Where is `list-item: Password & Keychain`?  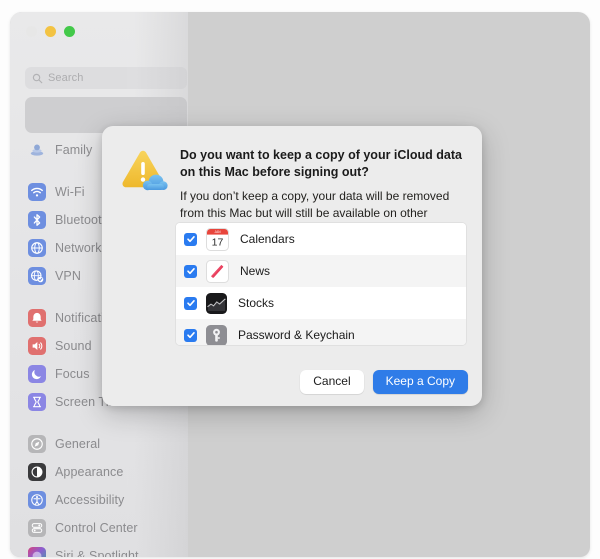 list-item: Password & Keychain is located at coordinates (321, 332).